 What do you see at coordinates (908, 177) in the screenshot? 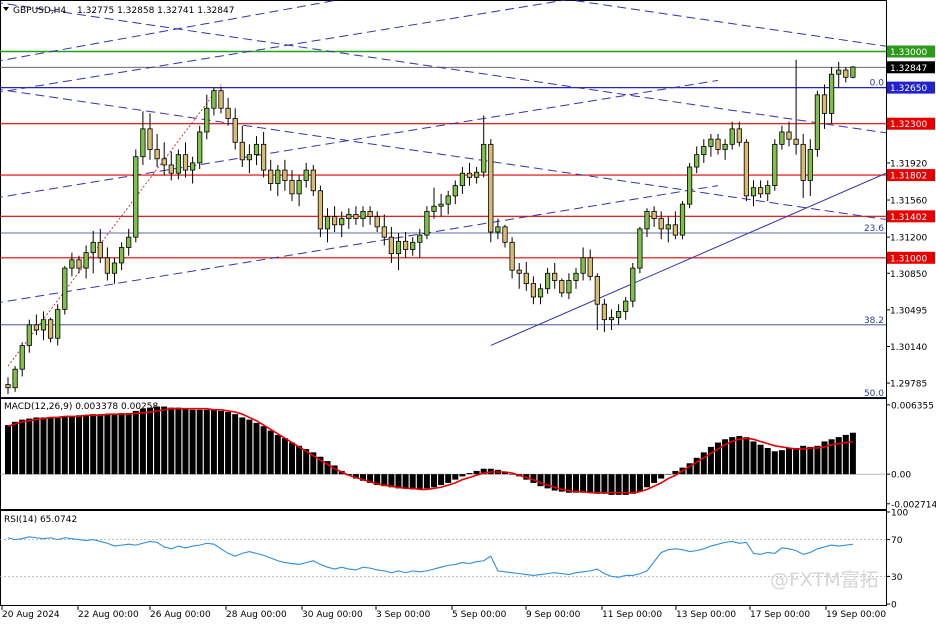
I see `price-level-label: 1.31802` at bounding box center [908, 177].